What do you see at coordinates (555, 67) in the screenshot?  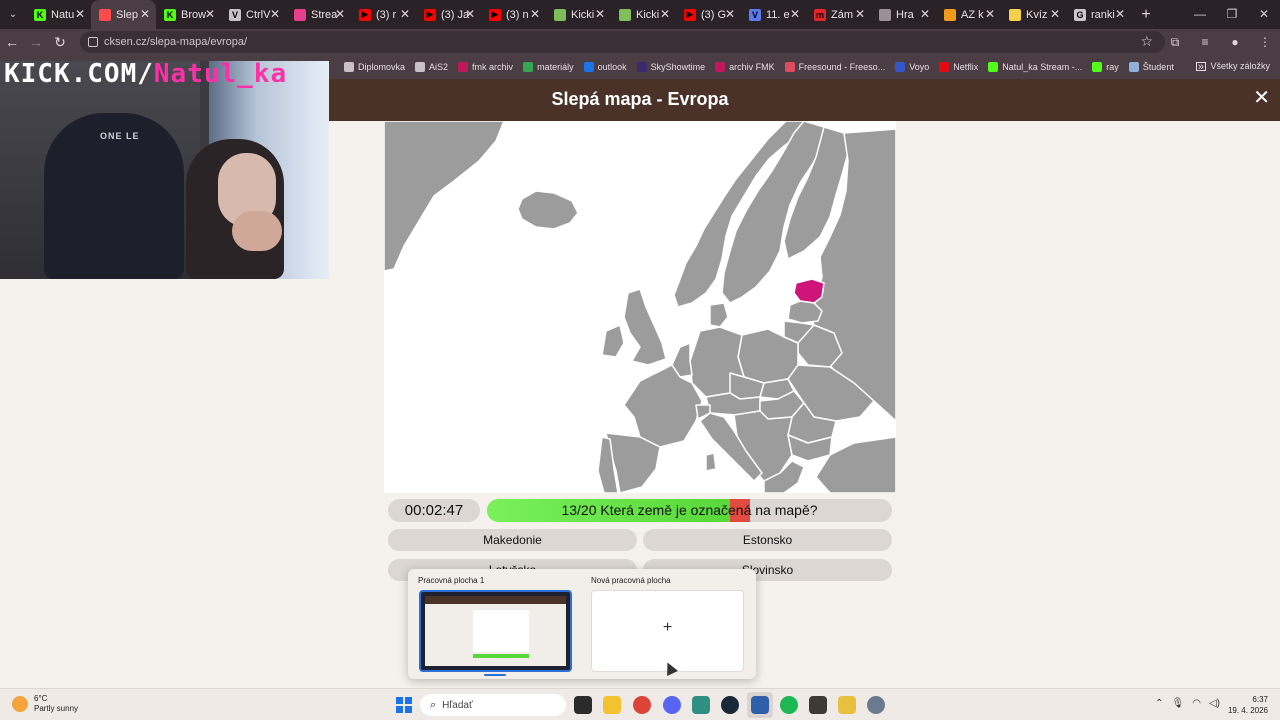 I see `bookmark-label: materiály` at bounding box center [555, 67].